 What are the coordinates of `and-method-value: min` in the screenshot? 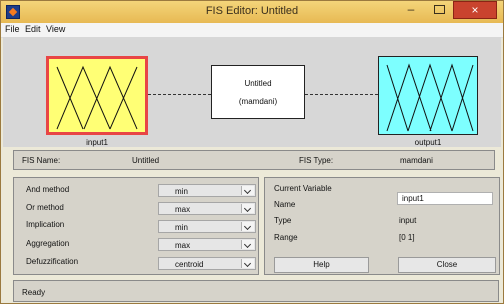 It's located at (181, 191).